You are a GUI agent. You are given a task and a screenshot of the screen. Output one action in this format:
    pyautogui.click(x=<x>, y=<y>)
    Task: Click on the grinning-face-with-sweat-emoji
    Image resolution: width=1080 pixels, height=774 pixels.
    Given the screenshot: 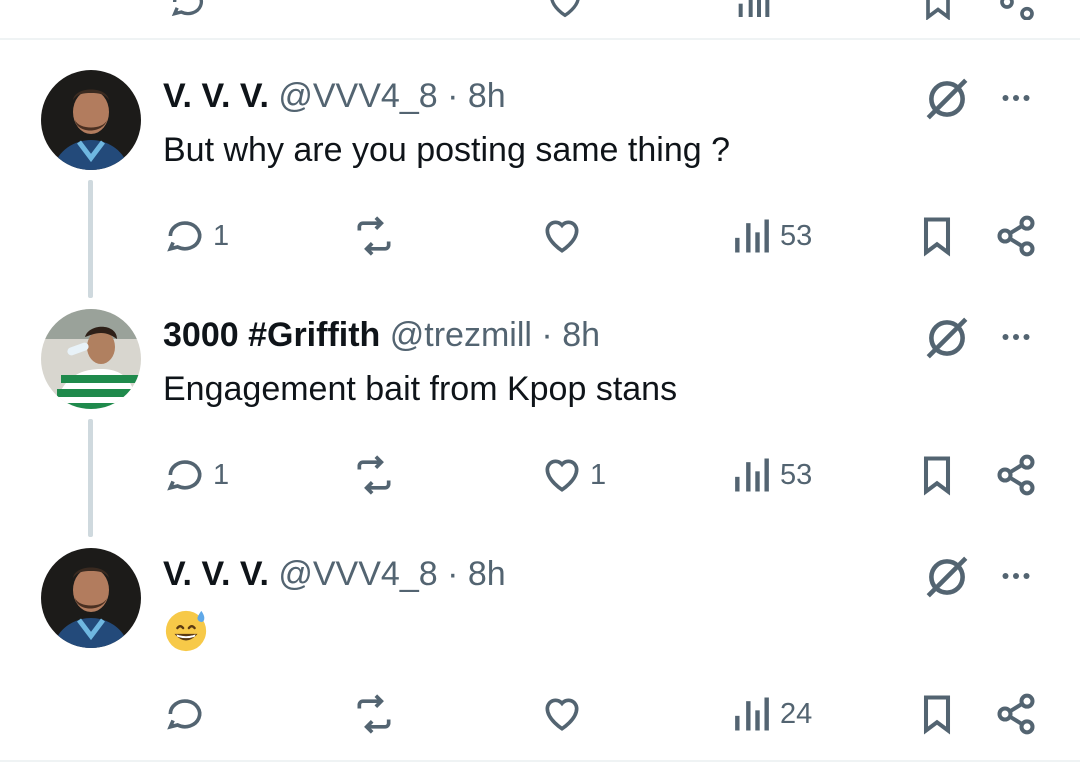 What is the action you would take?
    pyautogui.click(x=186, y=631)
    